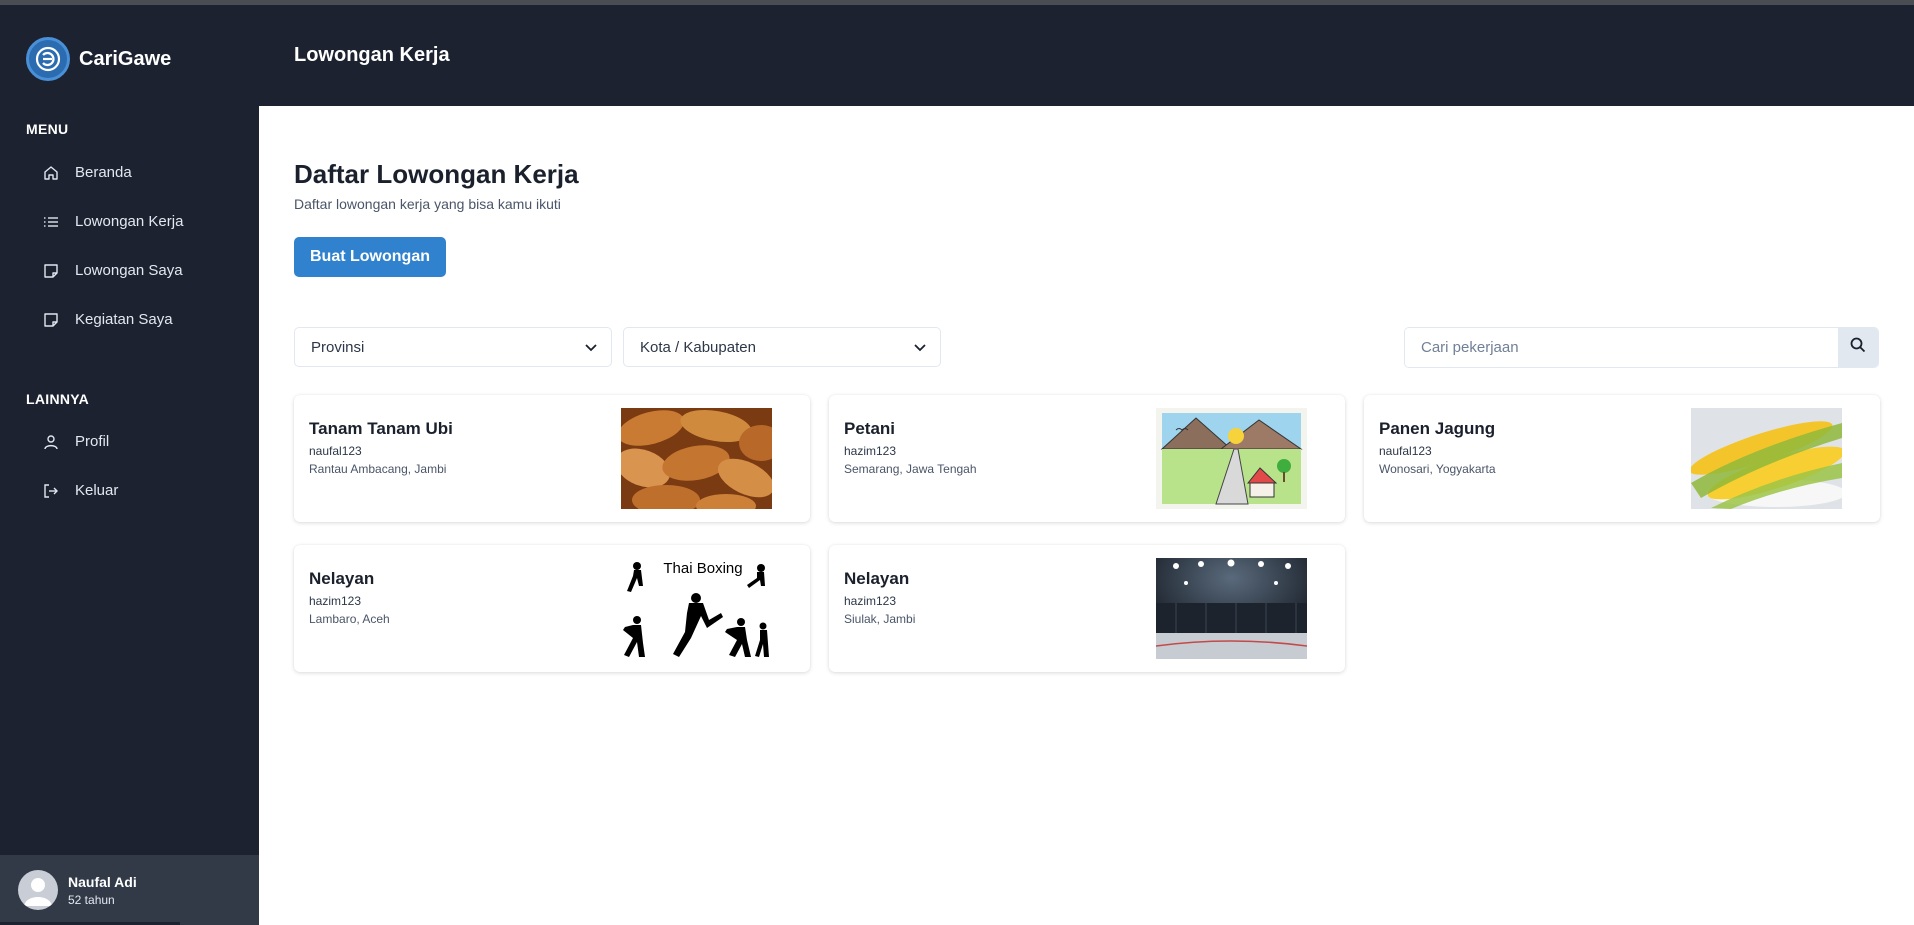 This screenshot has height=925, width=1914. I want to click on province-select: Provinsi, so click(453, 347).